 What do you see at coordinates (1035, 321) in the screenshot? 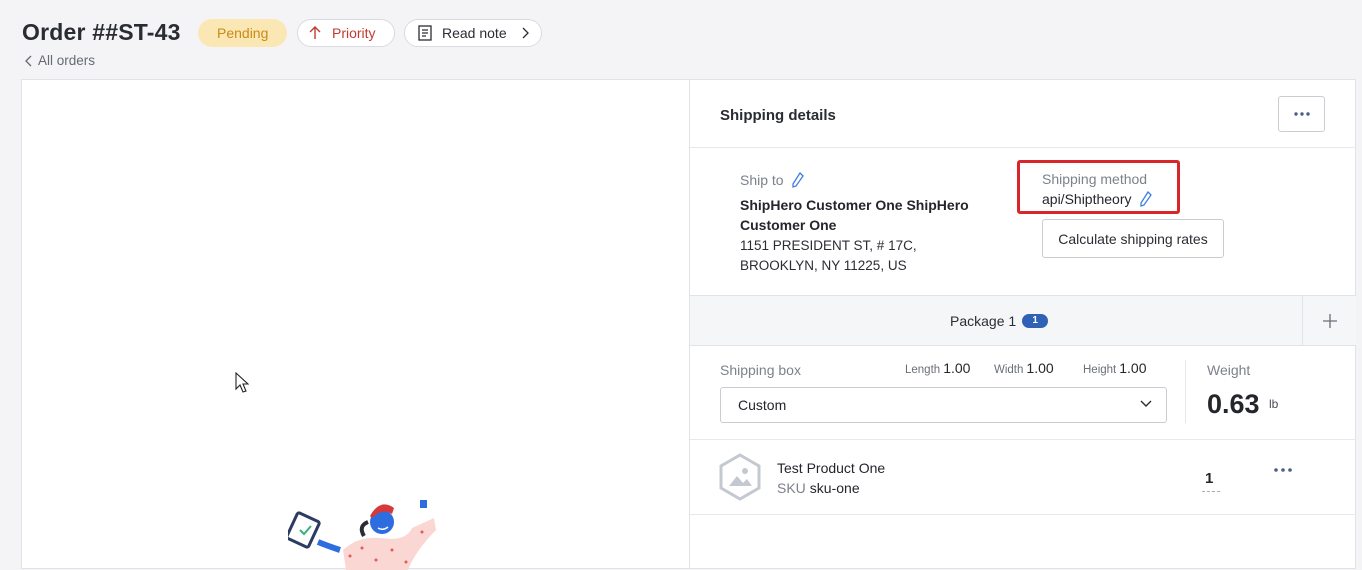
I see `package-count-badge: 1` at bounding box center [1035, 321].